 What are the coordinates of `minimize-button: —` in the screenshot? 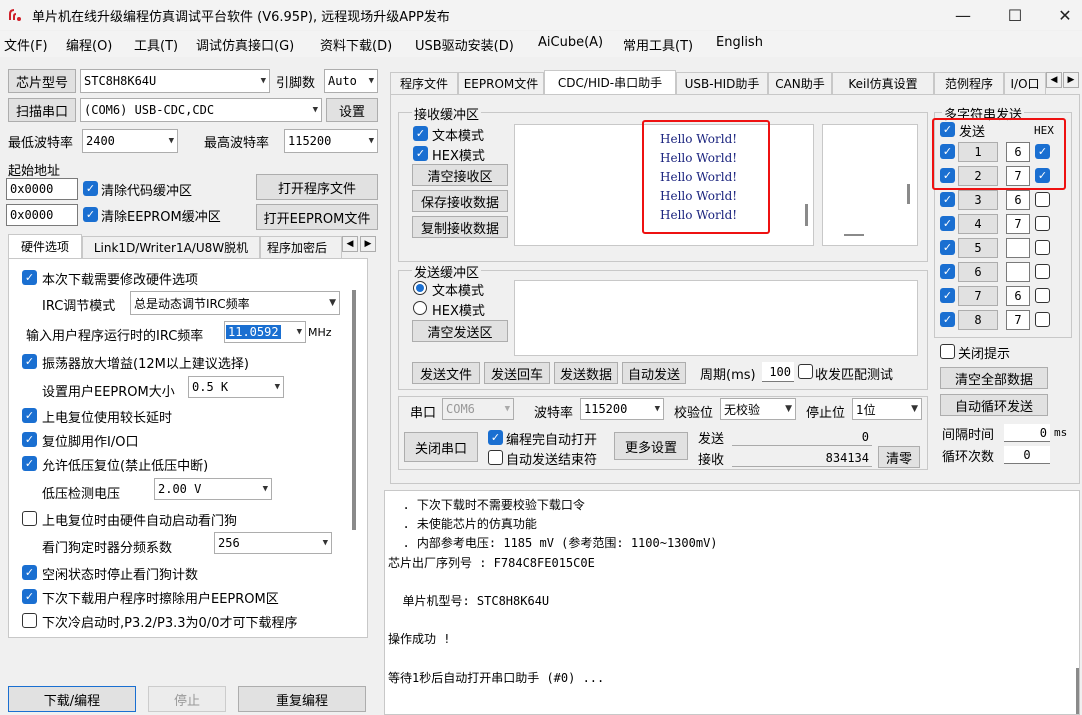 It's located at (963, 15).